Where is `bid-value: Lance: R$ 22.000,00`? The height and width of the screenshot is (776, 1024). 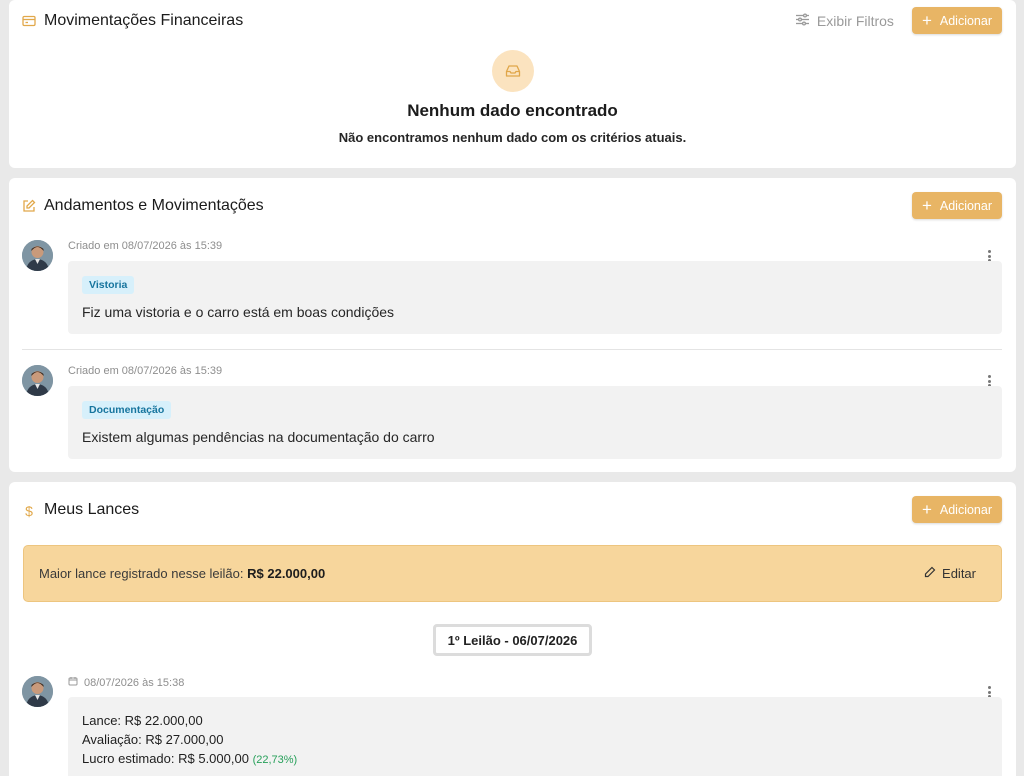
bid-value: Lance: R$ 22.000,00 is located at coordinates (142, 720).